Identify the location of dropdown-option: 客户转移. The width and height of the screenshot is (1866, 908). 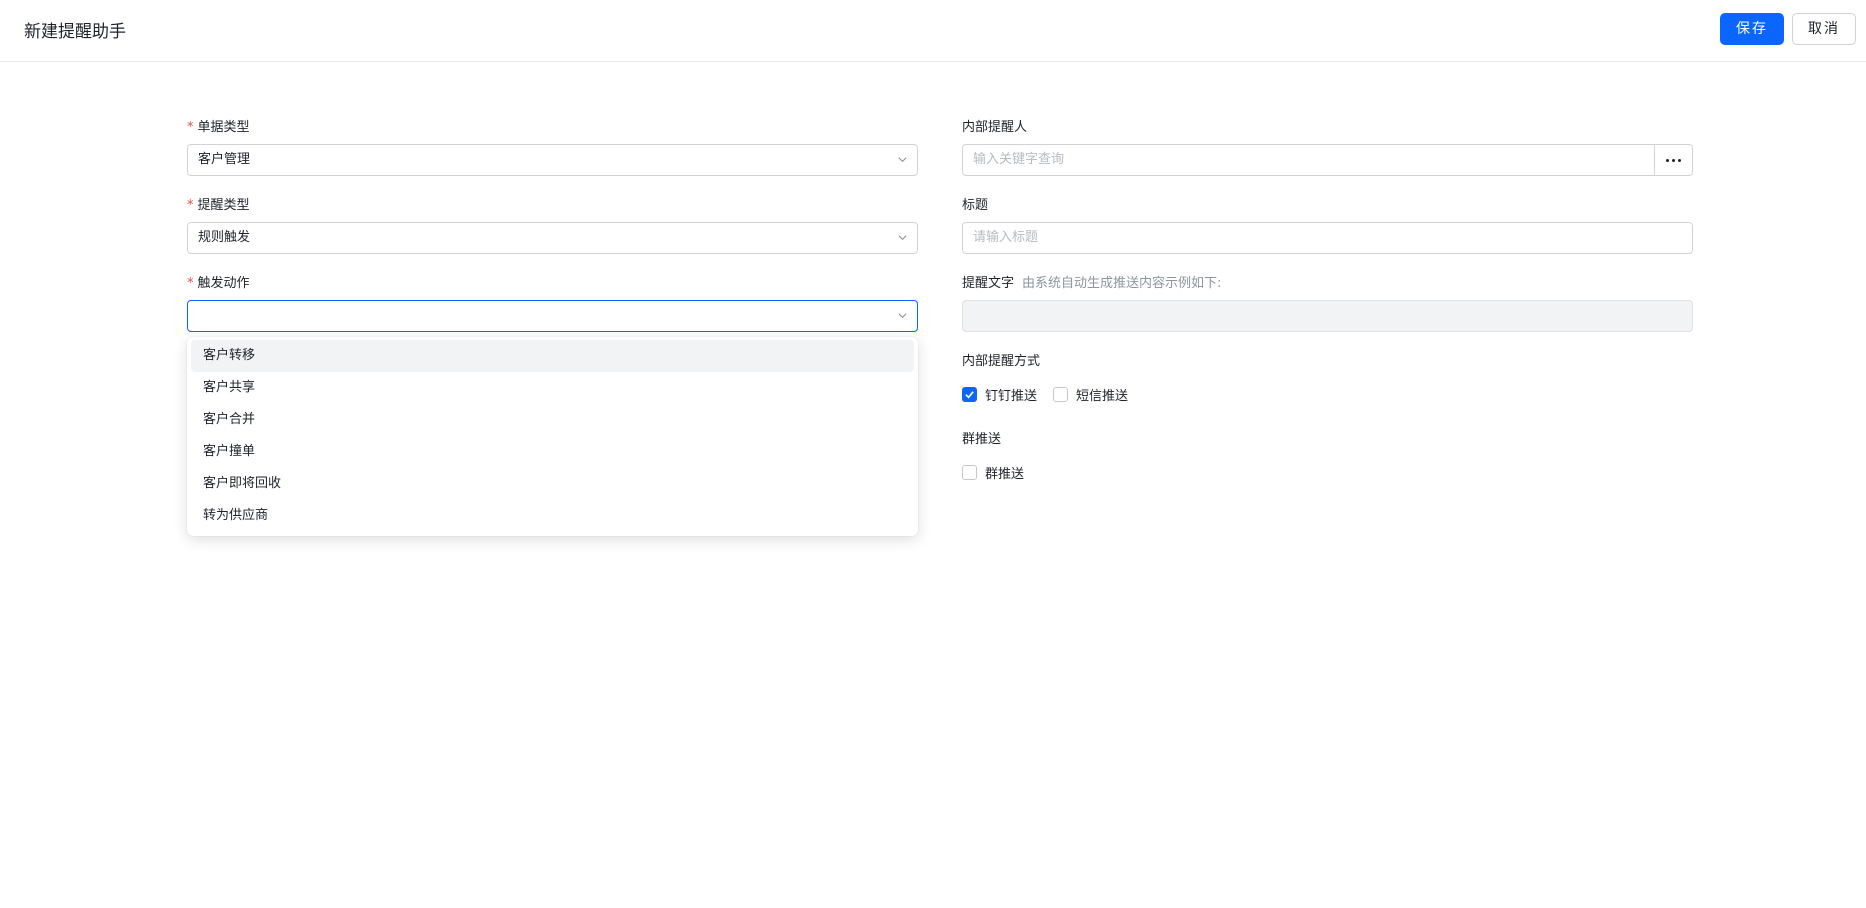
(552, 356).